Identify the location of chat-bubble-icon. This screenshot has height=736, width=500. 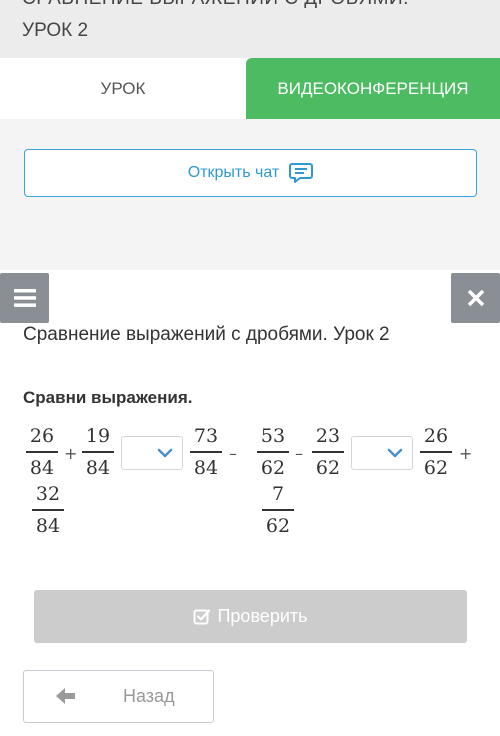
(301, 173).